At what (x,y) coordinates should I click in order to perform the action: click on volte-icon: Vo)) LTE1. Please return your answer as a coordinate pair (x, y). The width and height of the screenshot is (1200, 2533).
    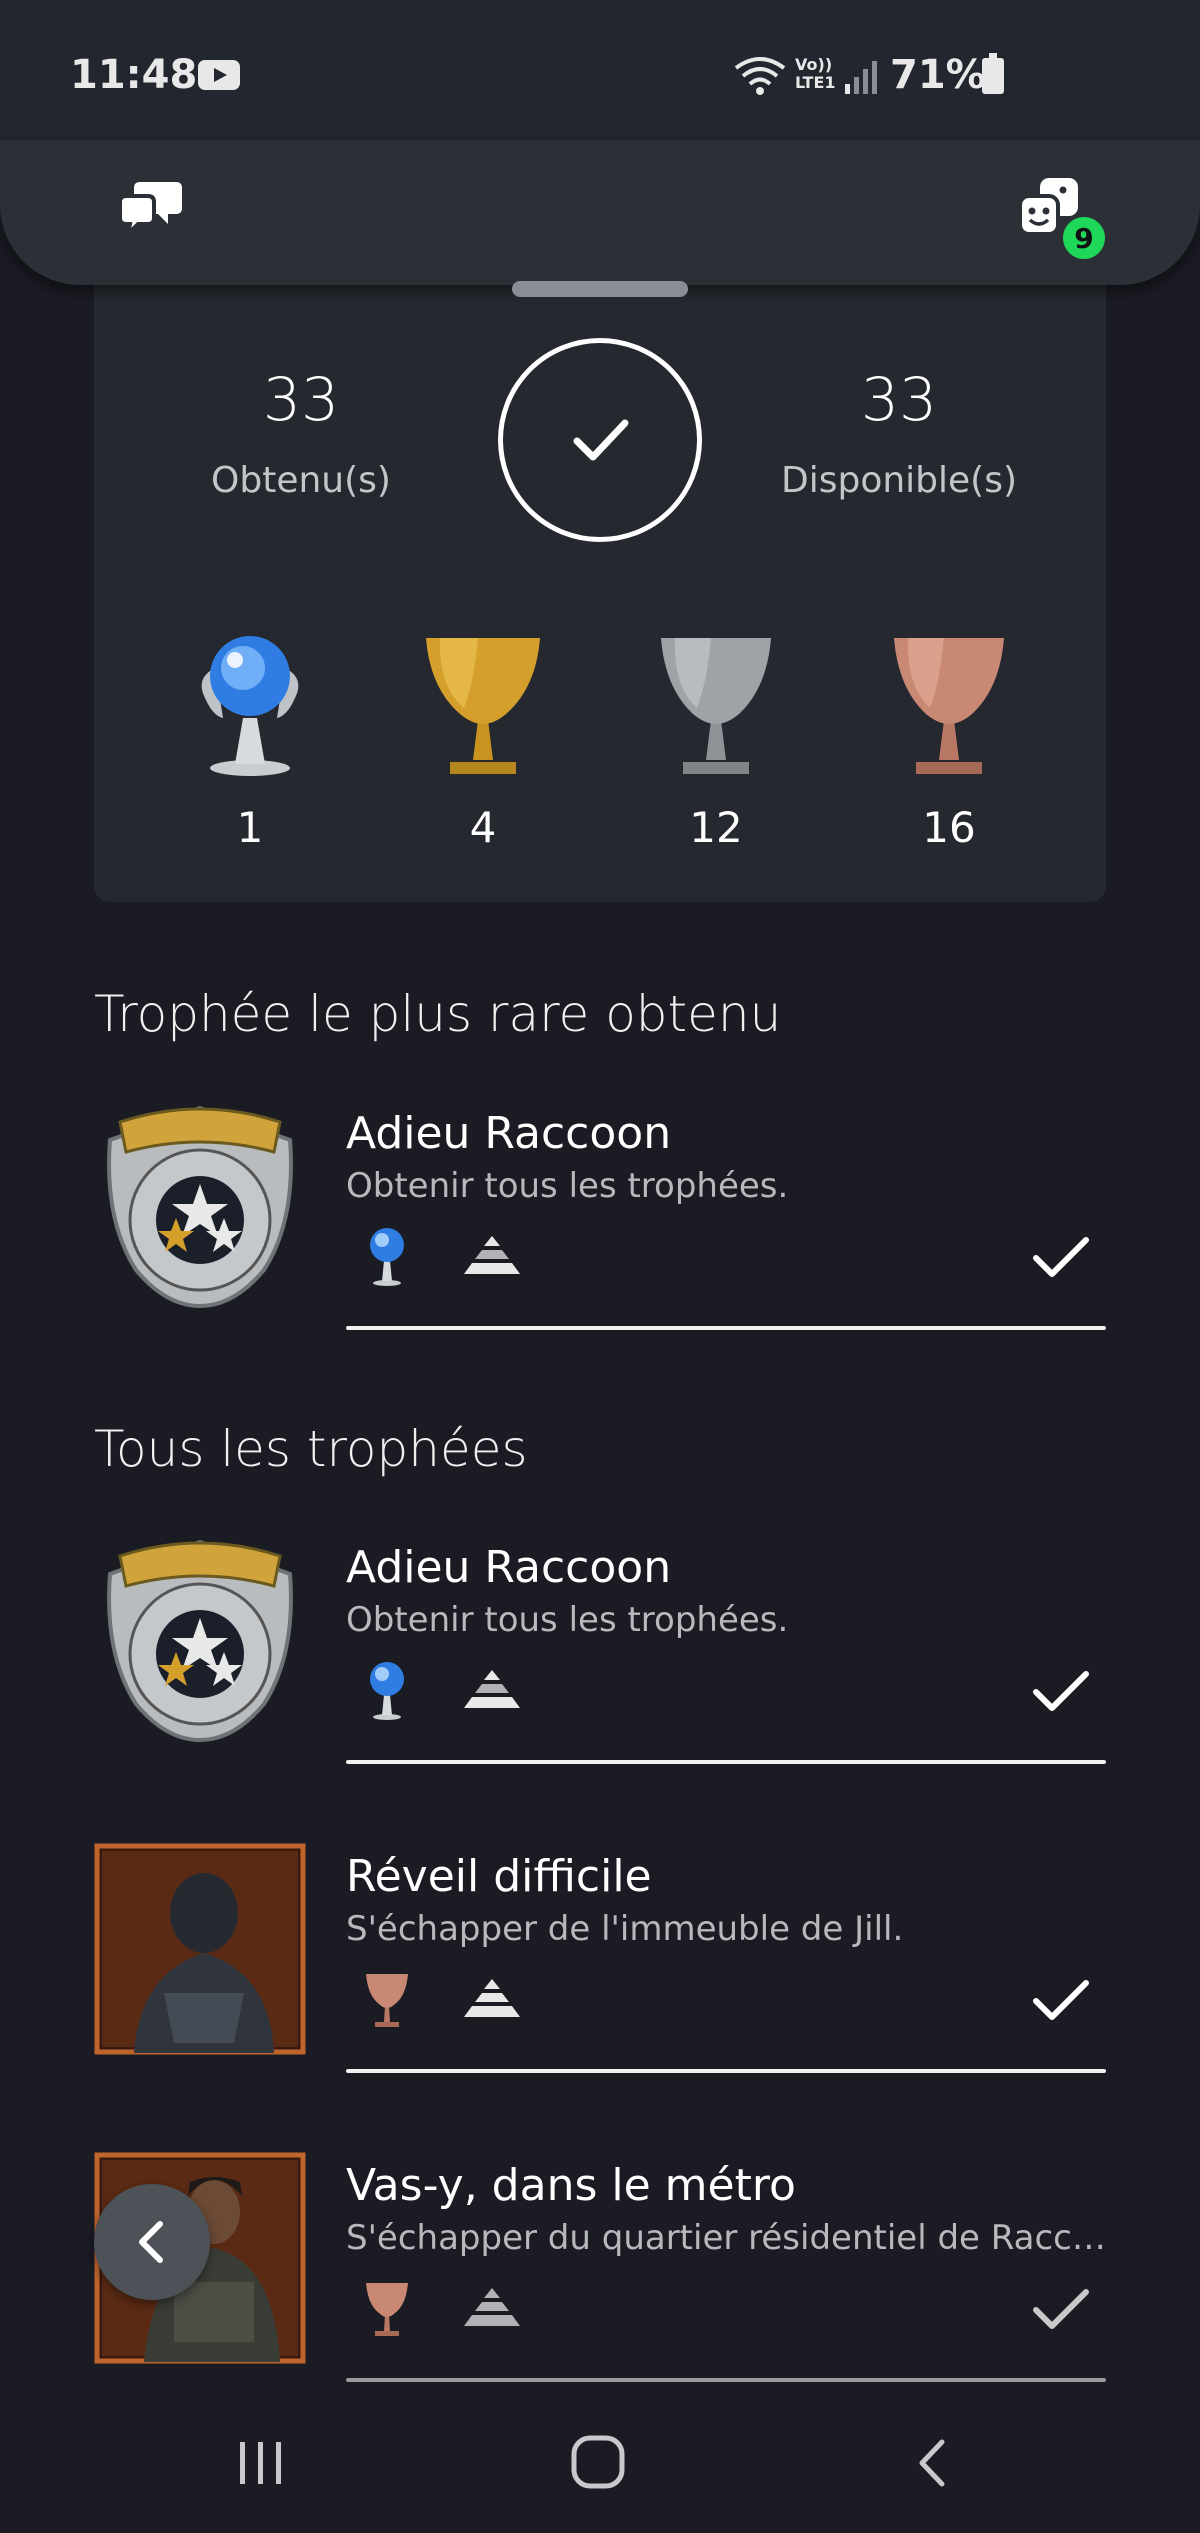
    Looking at the image, I should click on (815, 73).